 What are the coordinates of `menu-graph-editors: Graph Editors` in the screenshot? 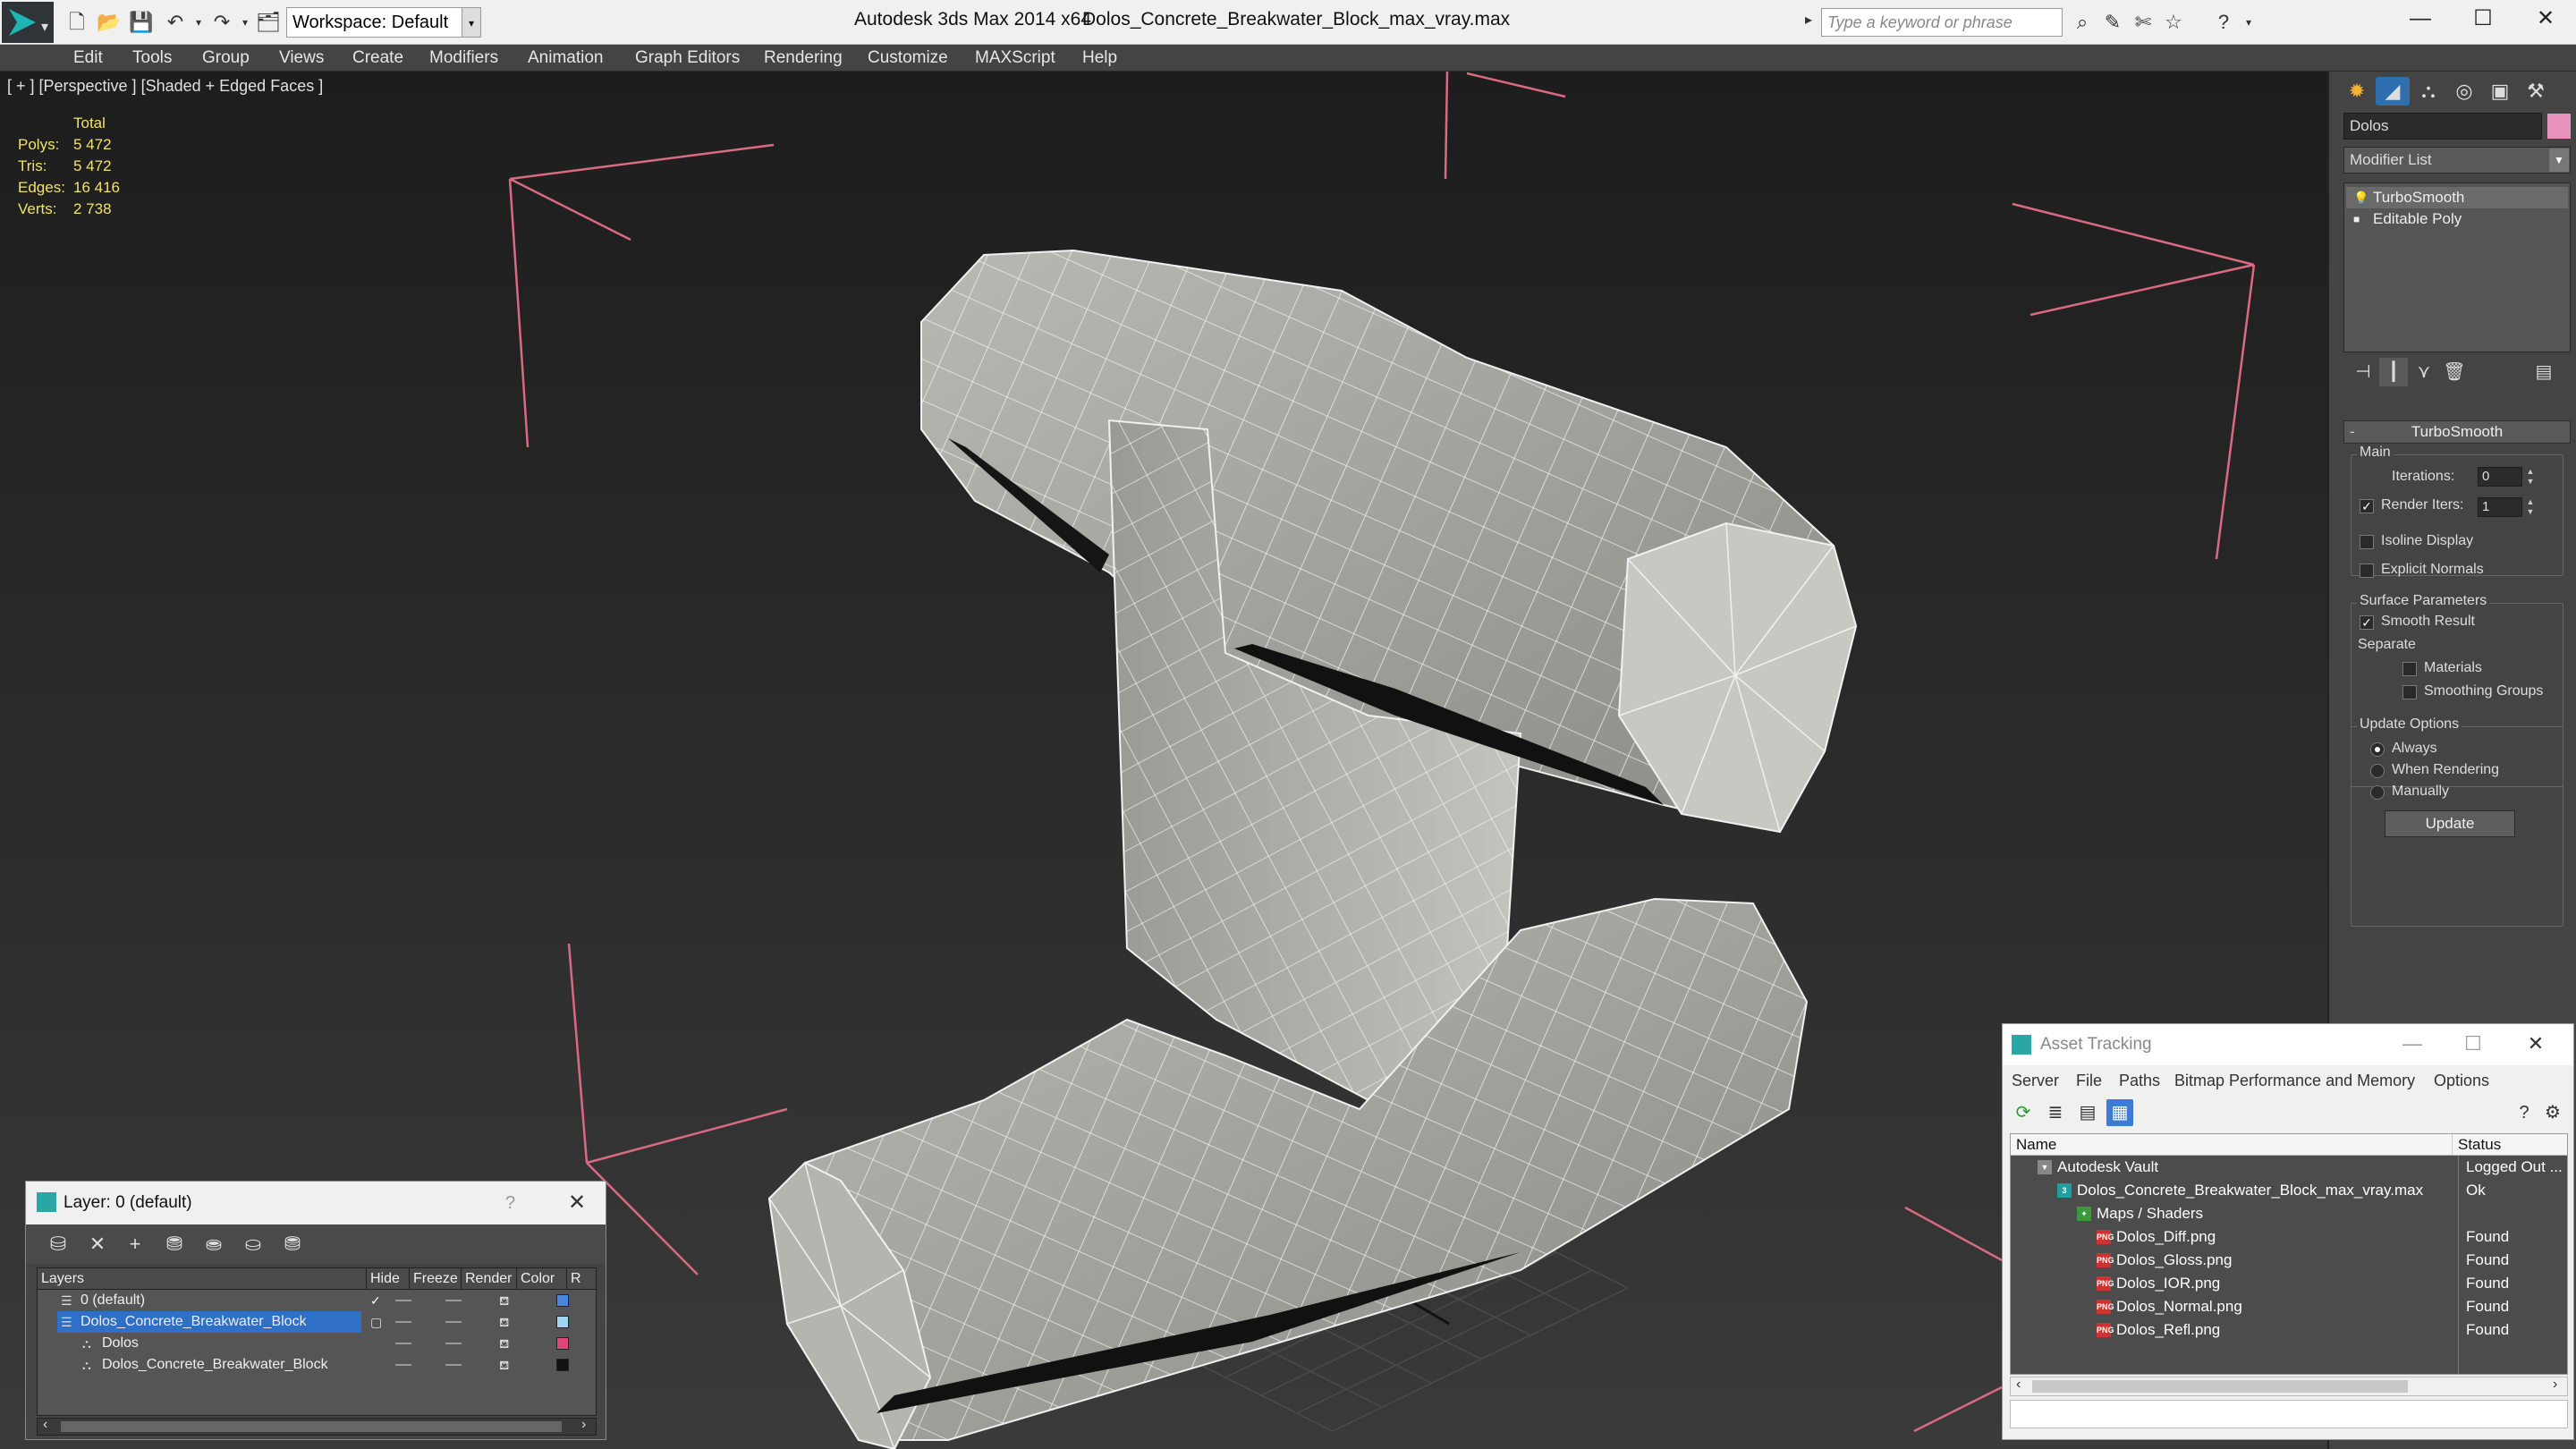 It's located at (687, 58).